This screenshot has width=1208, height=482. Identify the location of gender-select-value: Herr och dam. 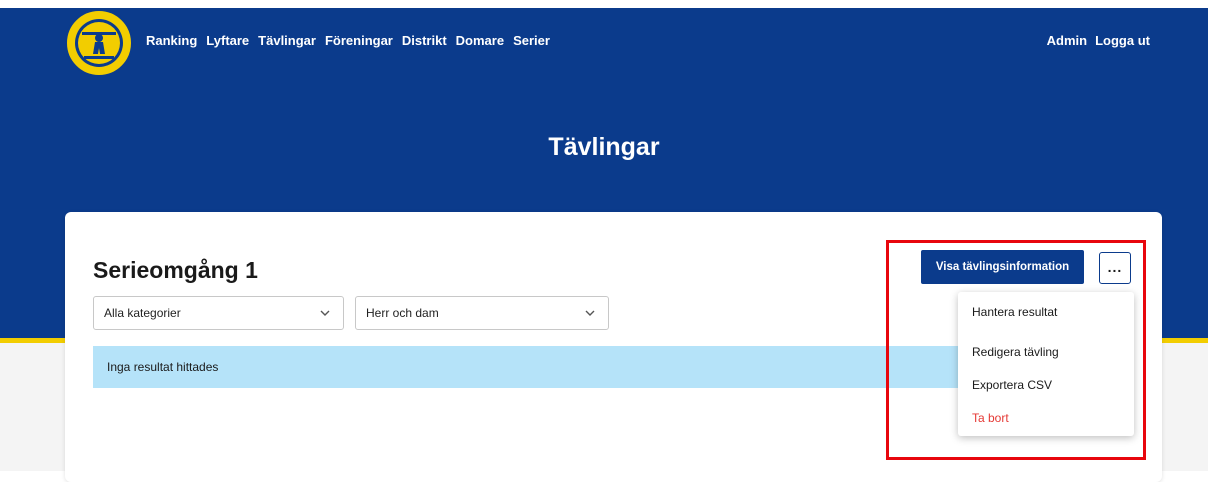
(402, 313).